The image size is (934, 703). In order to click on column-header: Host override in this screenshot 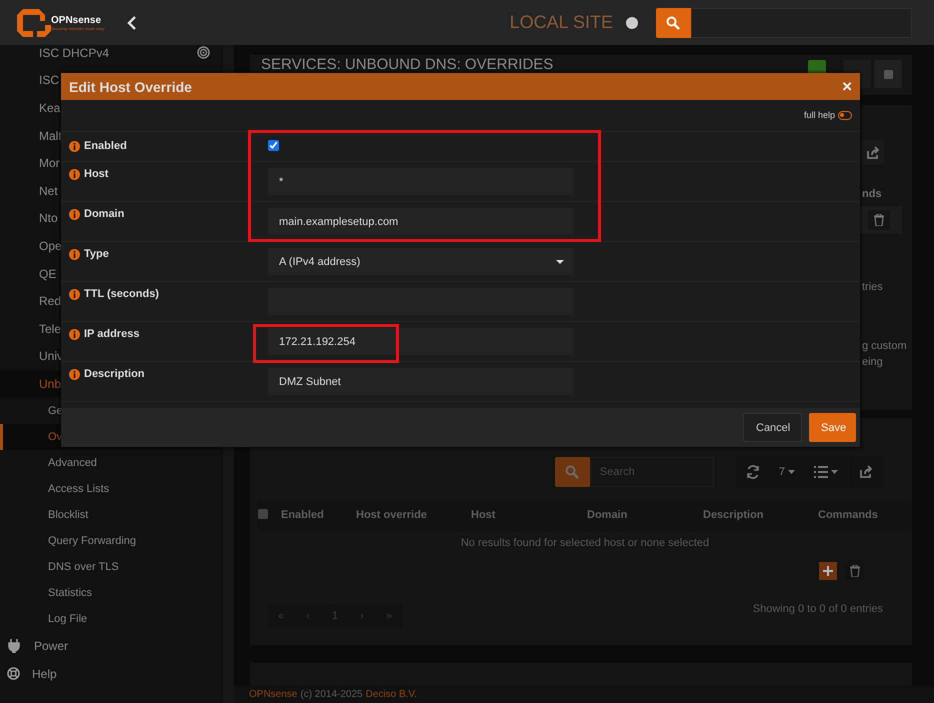, I will do `click(392, 515)`.